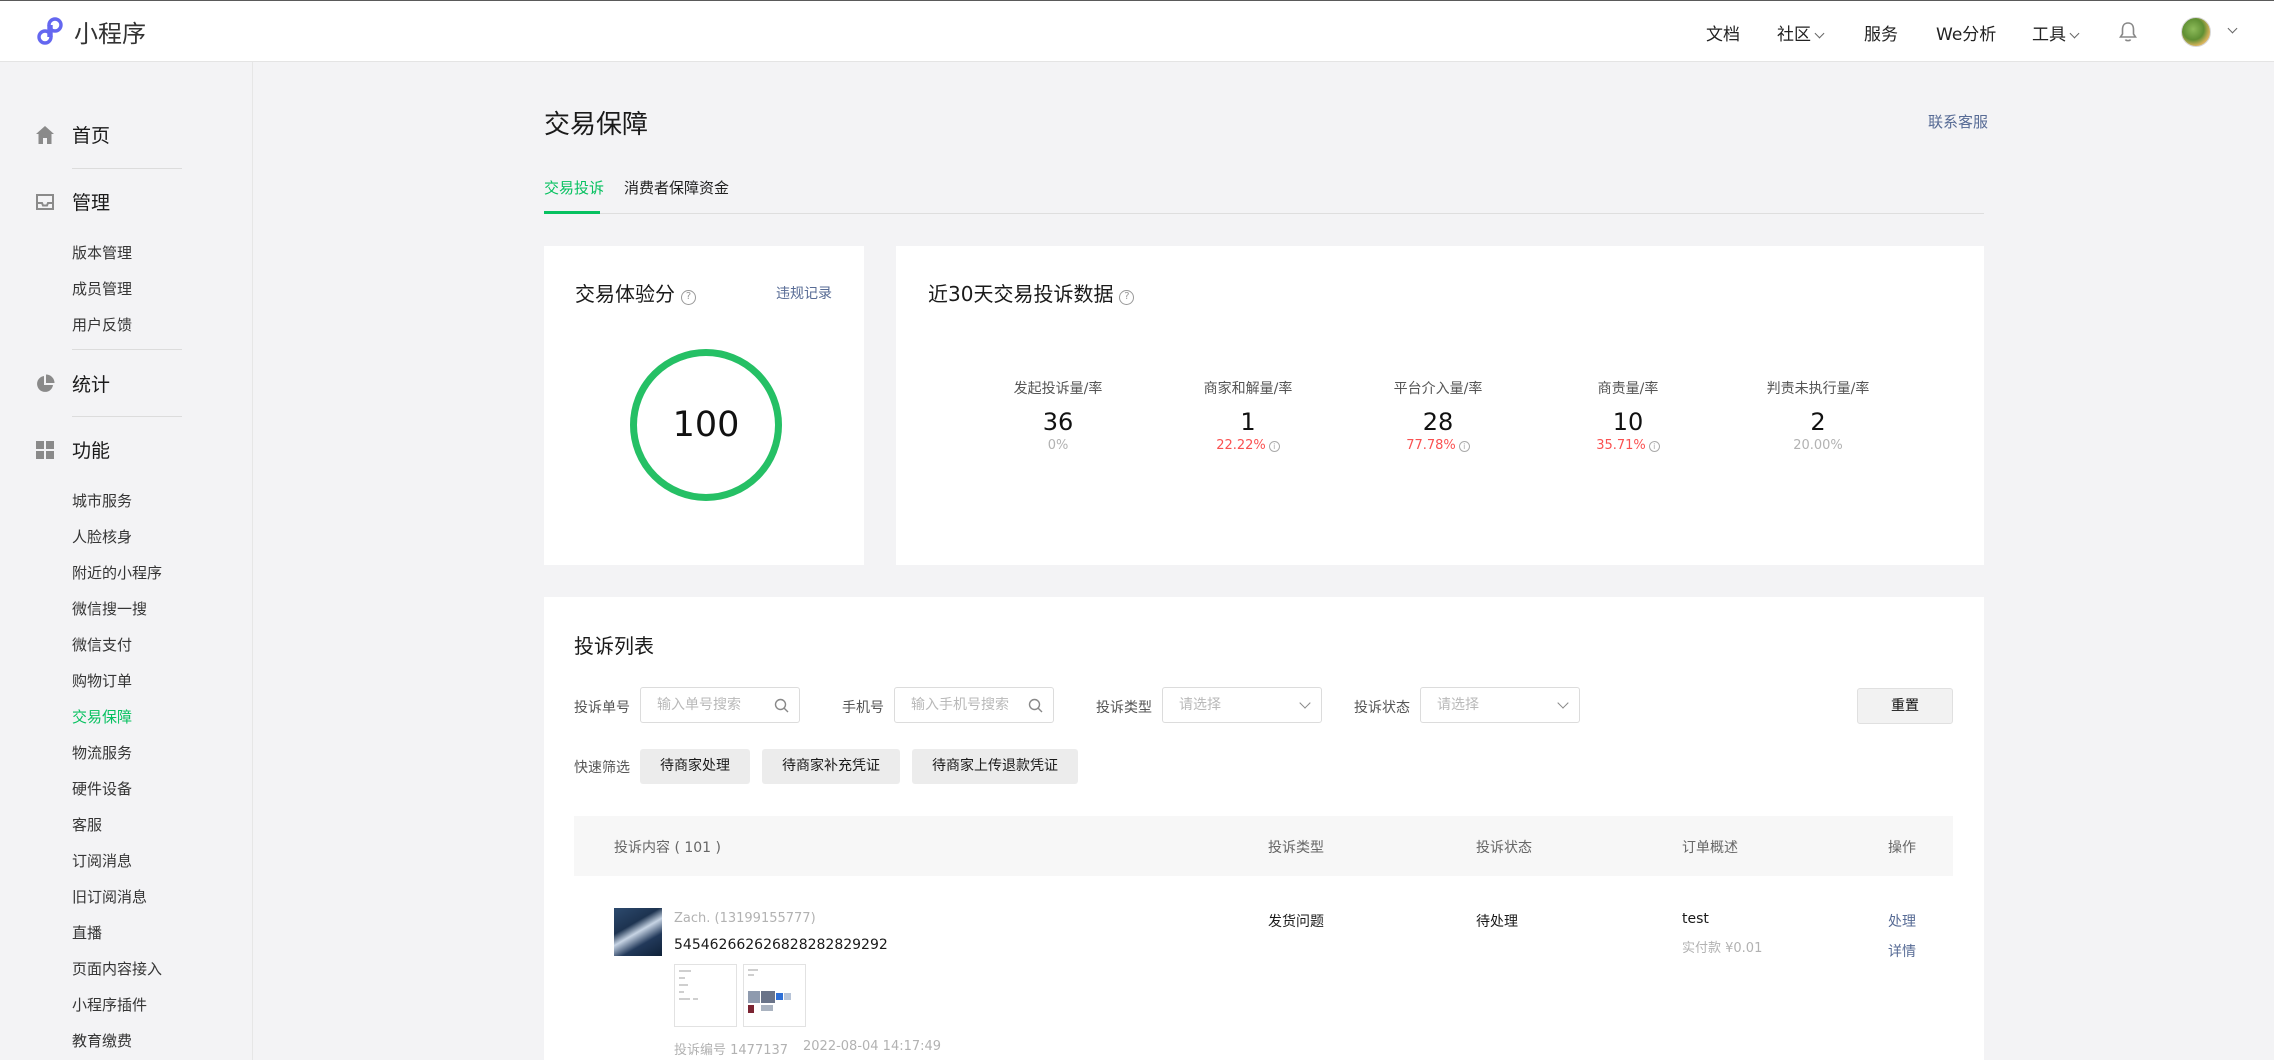  Describe the element at coordinates (704, 405) in the screenshot. I see `experience-score-card: 交易体验分? 违规记录 100` at that location.